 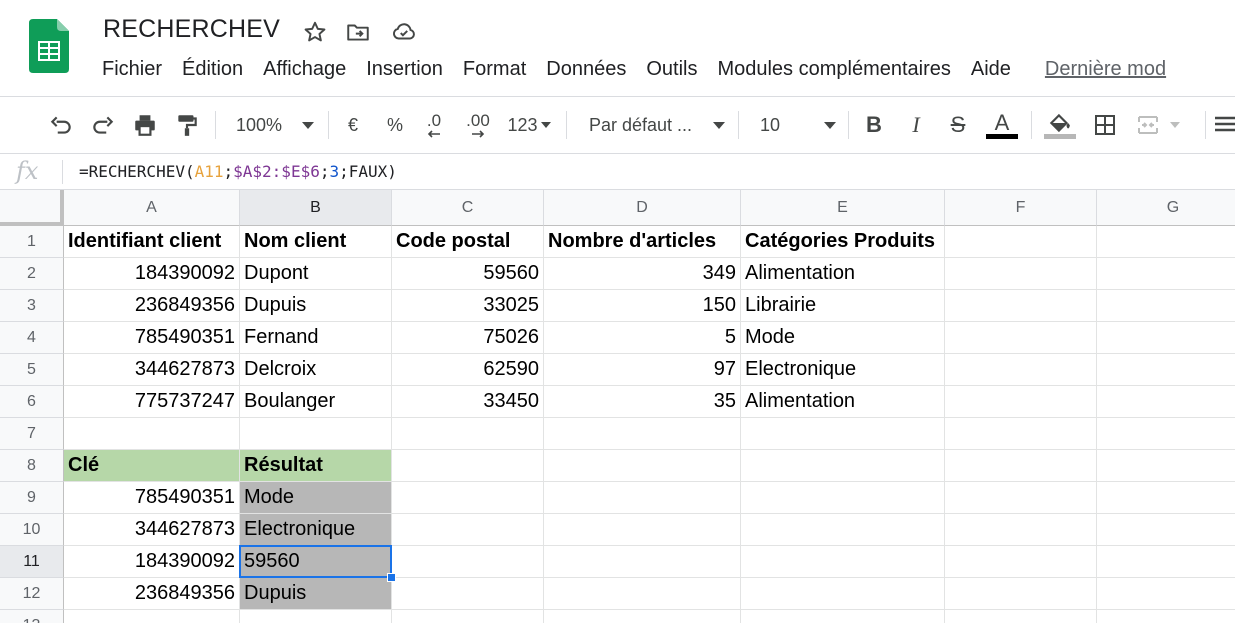 I want to click on print-icon, so click(x=145, y=125).